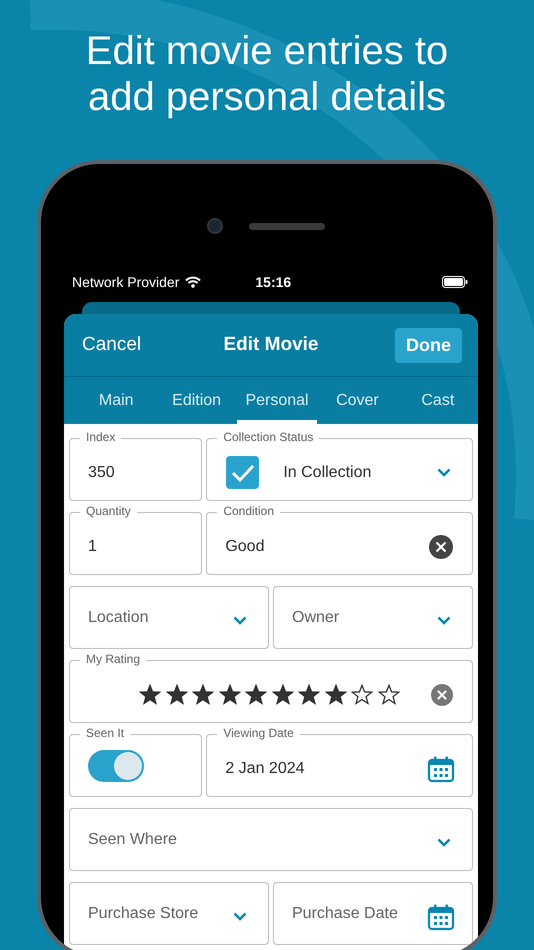  I want to click on input-field: Index 350, so click(135, 465).